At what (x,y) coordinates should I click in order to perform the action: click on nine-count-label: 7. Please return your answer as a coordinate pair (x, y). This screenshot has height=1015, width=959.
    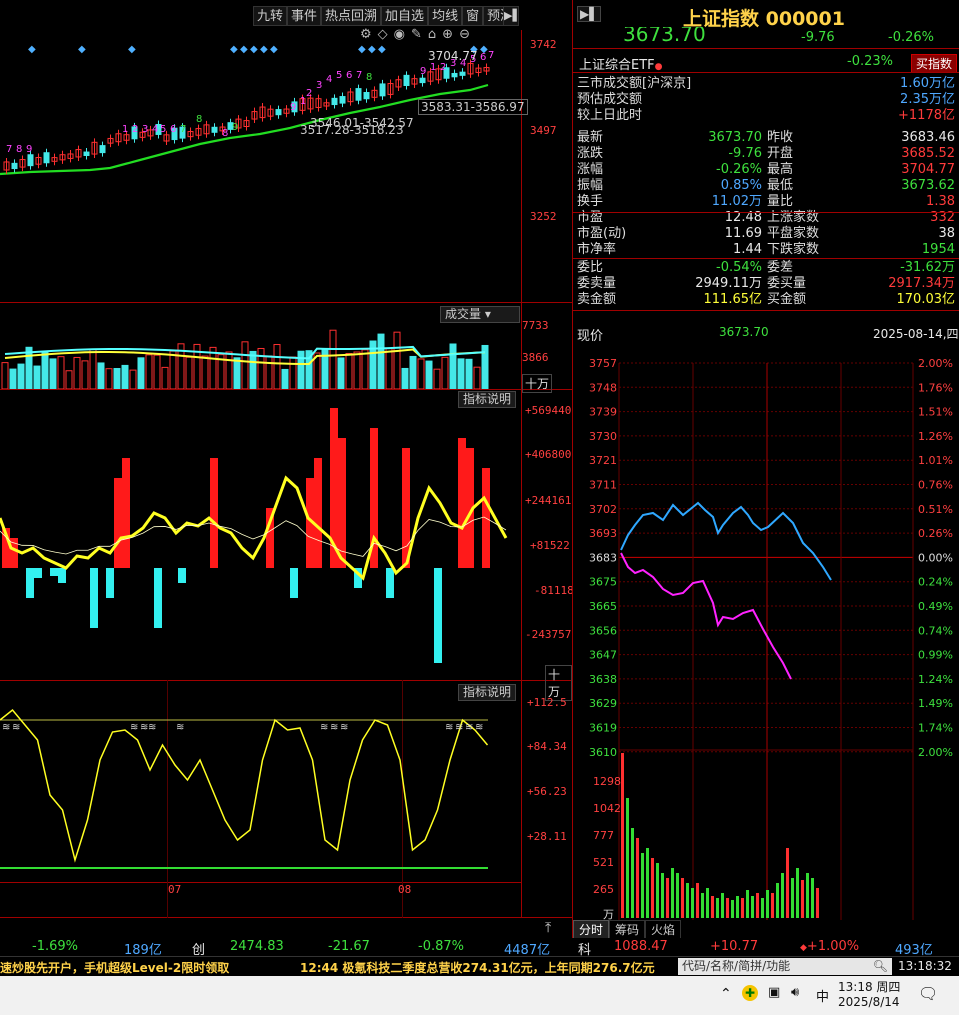
    Looking at the image, I should click on (9, 149).